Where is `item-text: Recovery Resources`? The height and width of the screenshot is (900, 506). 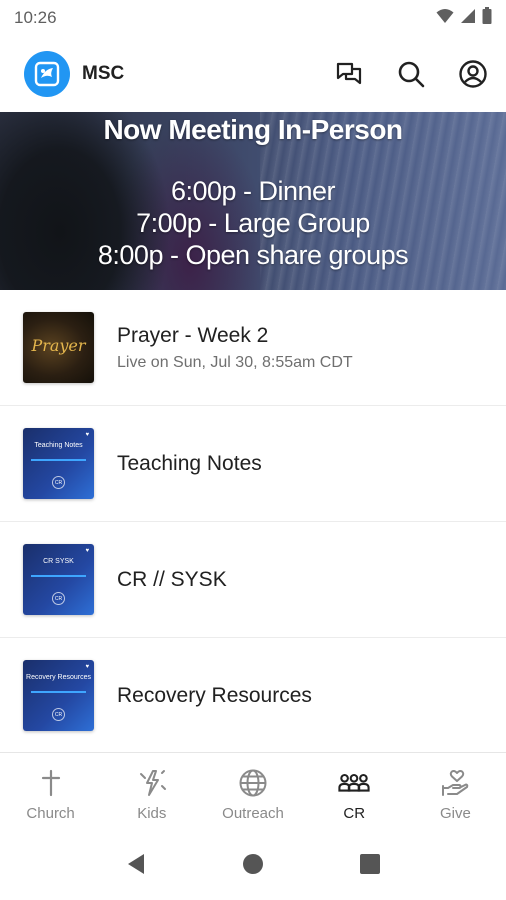 item-text: Recovery Resources is located at coordinates (214, 696).